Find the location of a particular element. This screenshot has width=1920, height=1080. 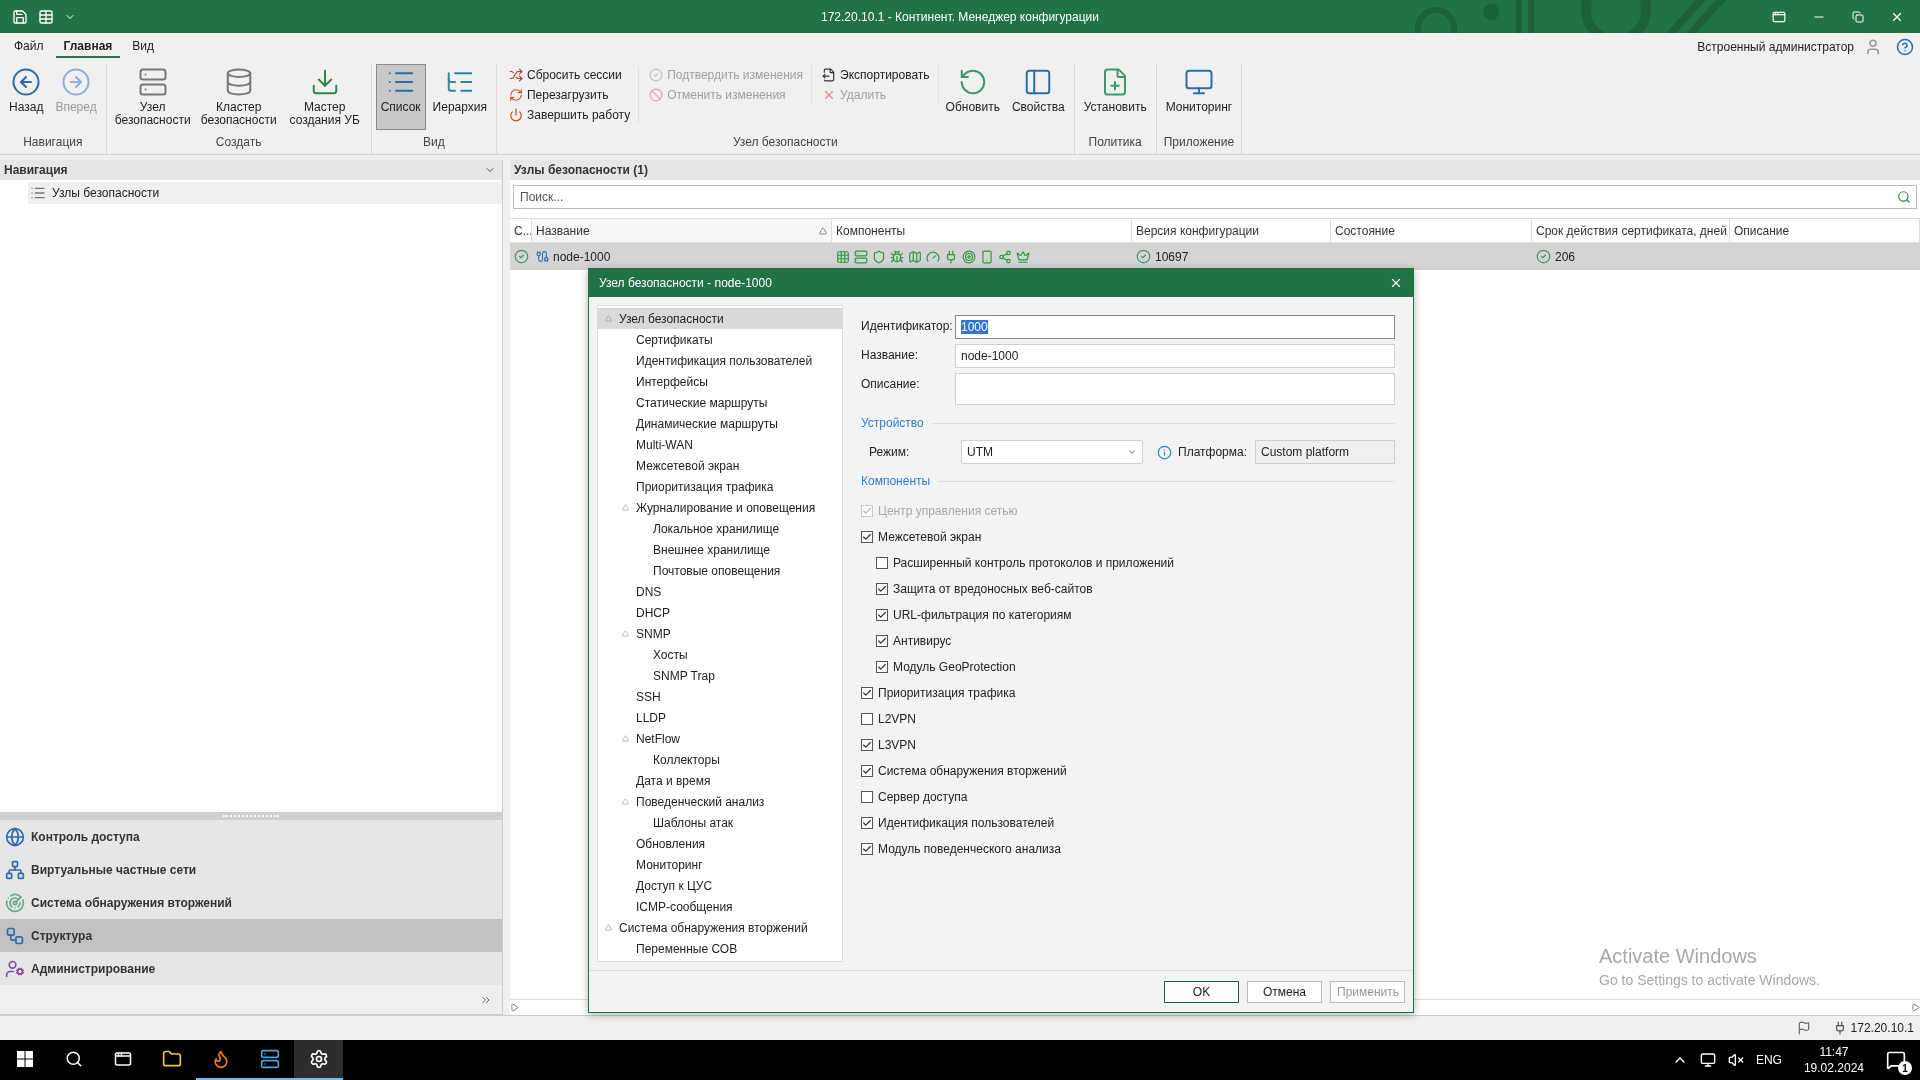

ribbon-tab: Вид is located at coordinates (143, 46).